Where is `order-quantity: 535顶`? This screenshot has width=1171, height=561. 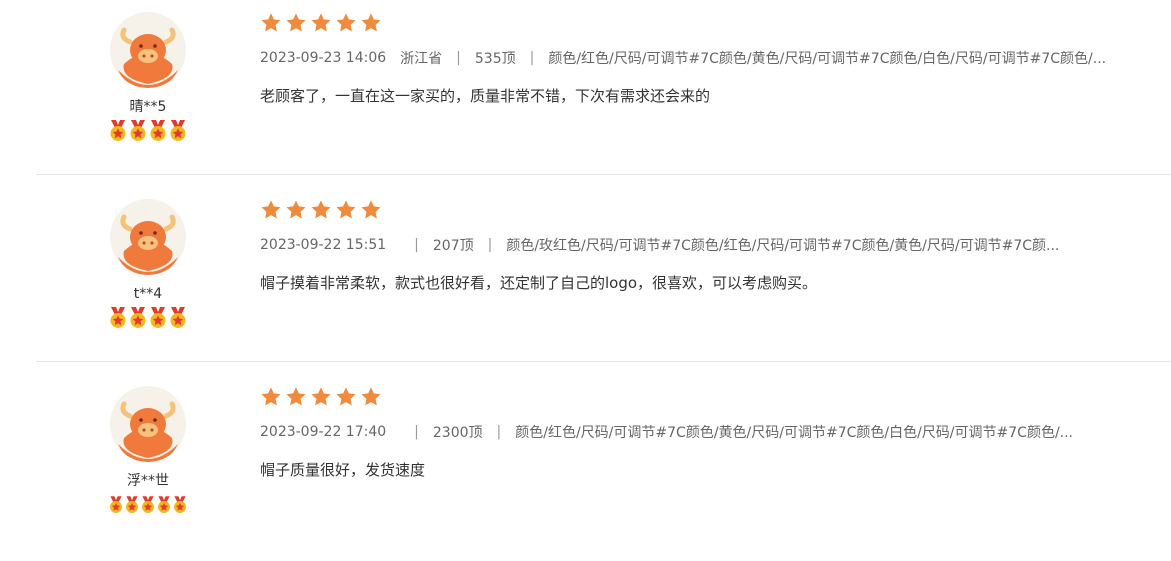
order-quantity: 535顶 is located at coordinates (495, 59).